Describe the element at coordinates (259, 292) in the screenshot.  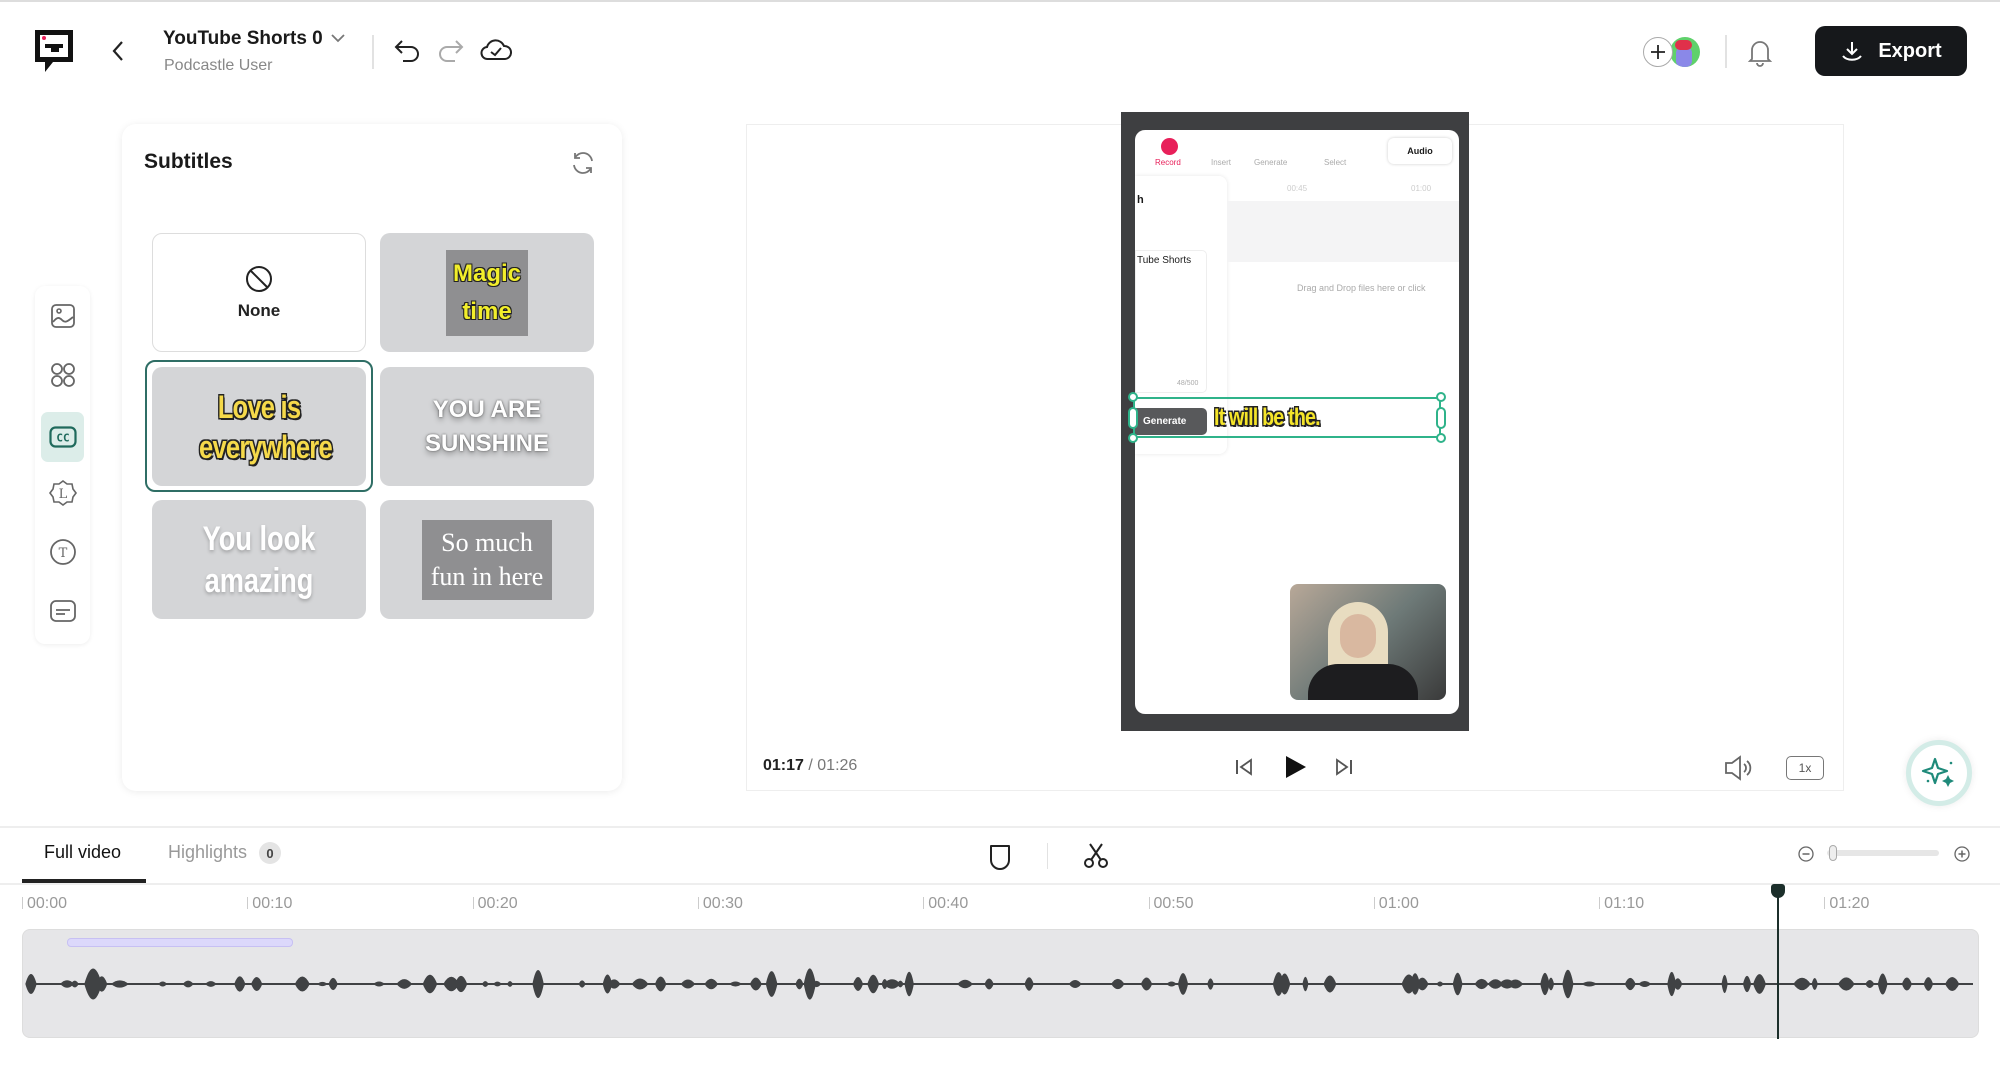
I see `subtitle-style-none: None` at that location.